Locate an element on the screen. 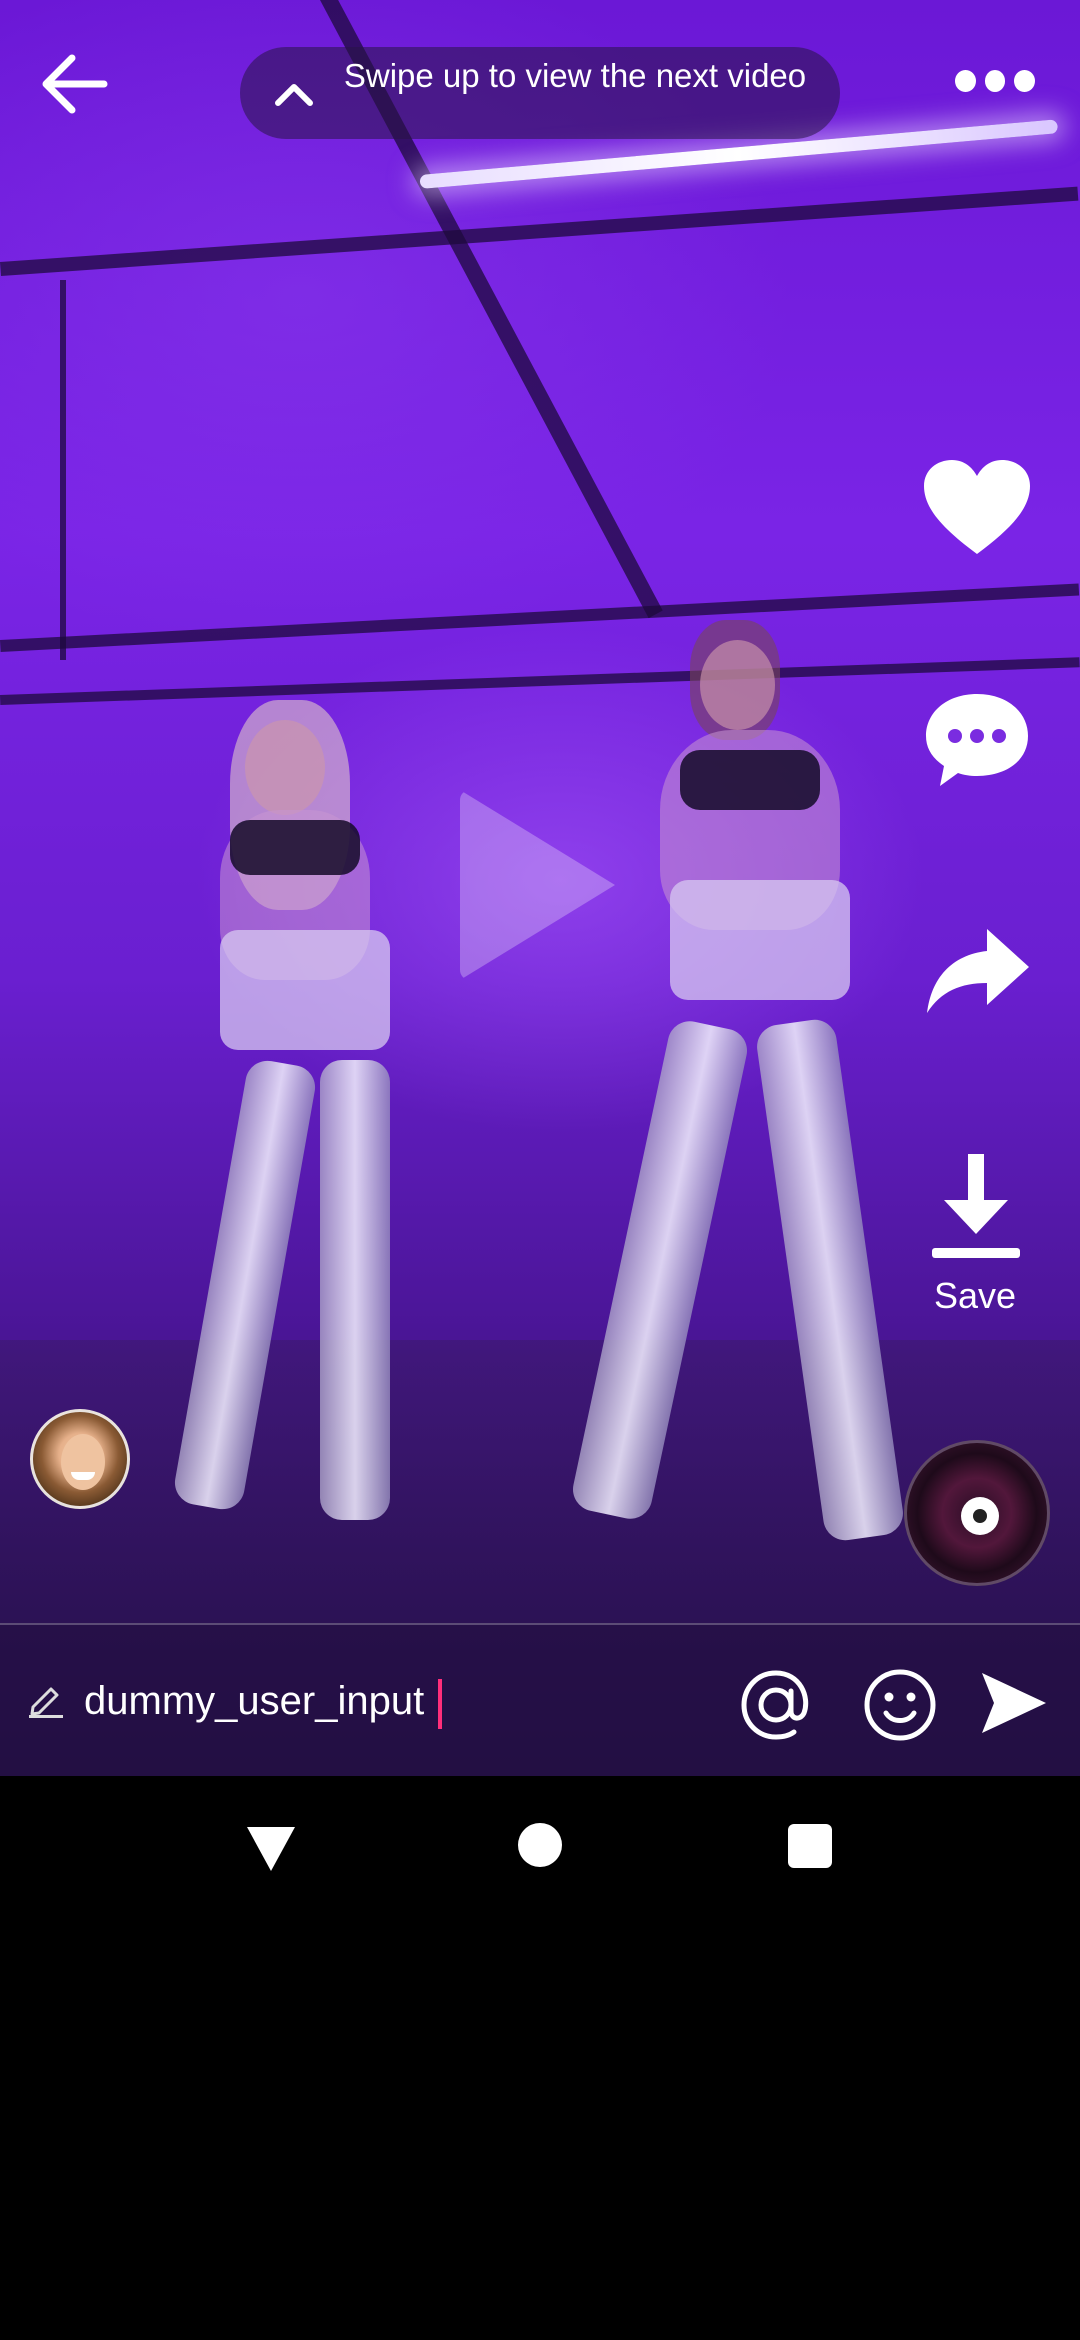 The image size is (1080, 2340). nav-back-triangle-icon is located at coordinates (271, 1849).